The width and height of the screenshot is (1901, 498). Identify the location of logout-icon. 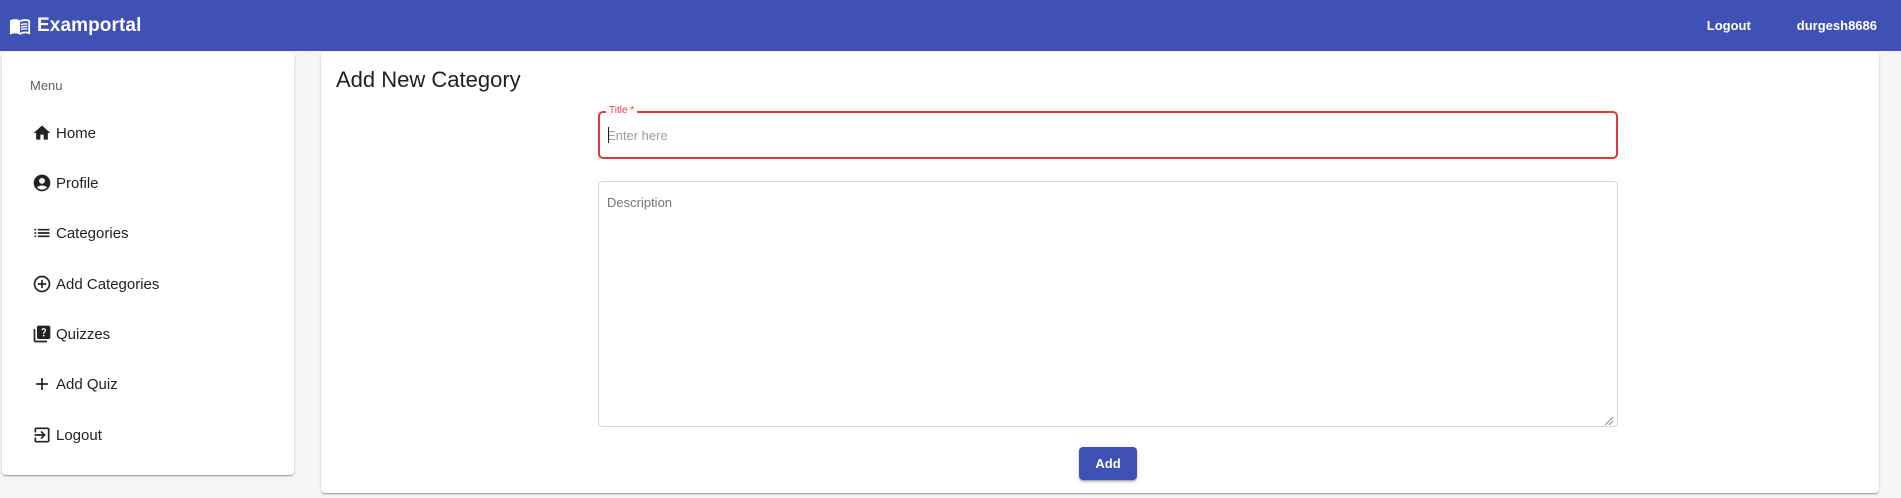
(42, 435).